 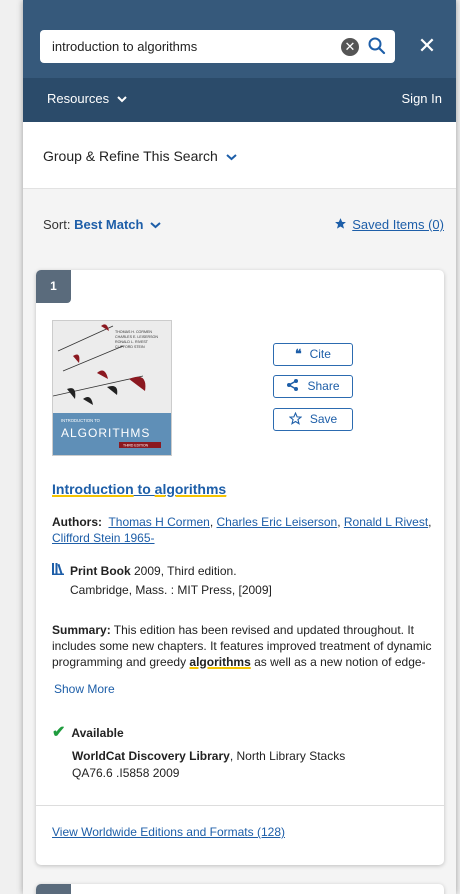 I want to click on star-icon, so click(x=341, y=223).